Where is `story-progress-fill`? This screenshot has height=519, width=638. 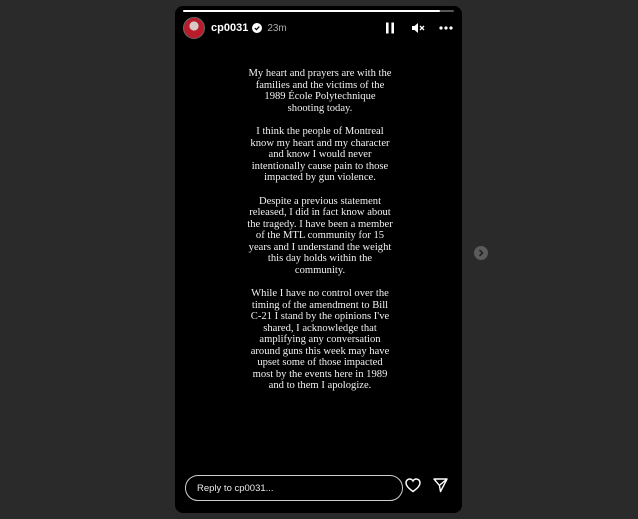
story-progress-fill is located at coordinates (312, 11).